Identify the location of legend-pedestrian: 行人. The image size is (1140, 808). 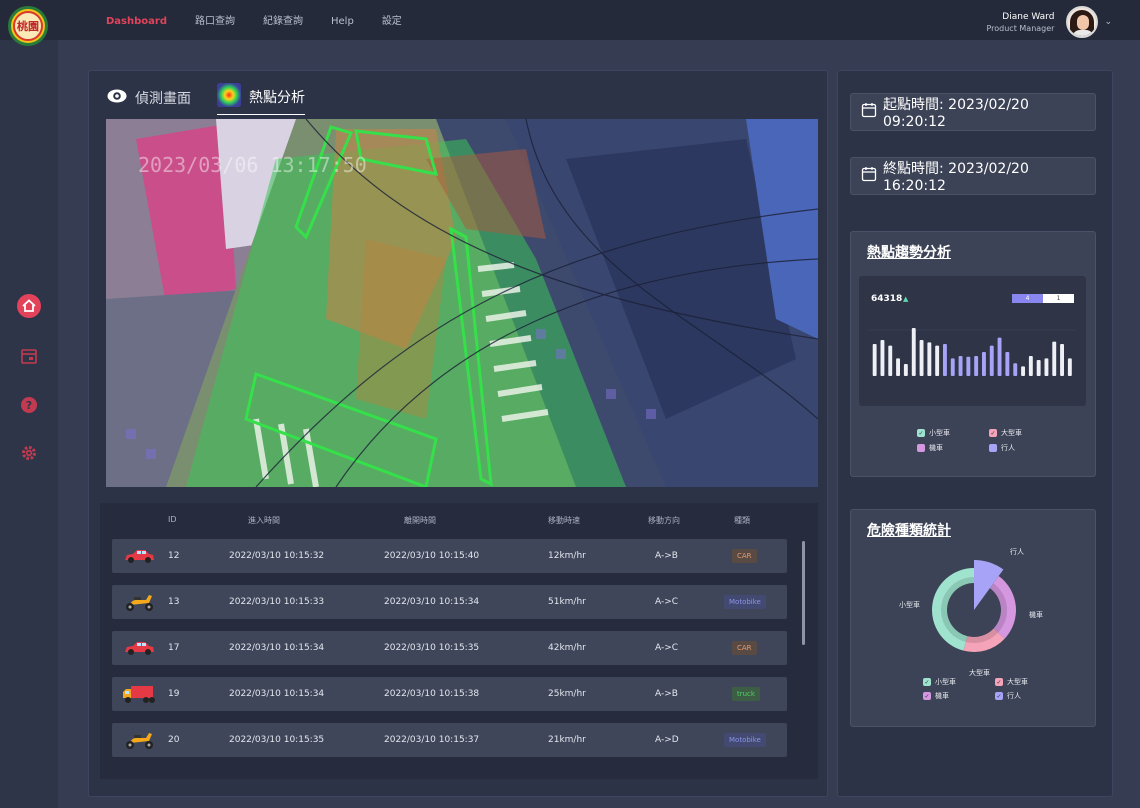
(1002, 448).